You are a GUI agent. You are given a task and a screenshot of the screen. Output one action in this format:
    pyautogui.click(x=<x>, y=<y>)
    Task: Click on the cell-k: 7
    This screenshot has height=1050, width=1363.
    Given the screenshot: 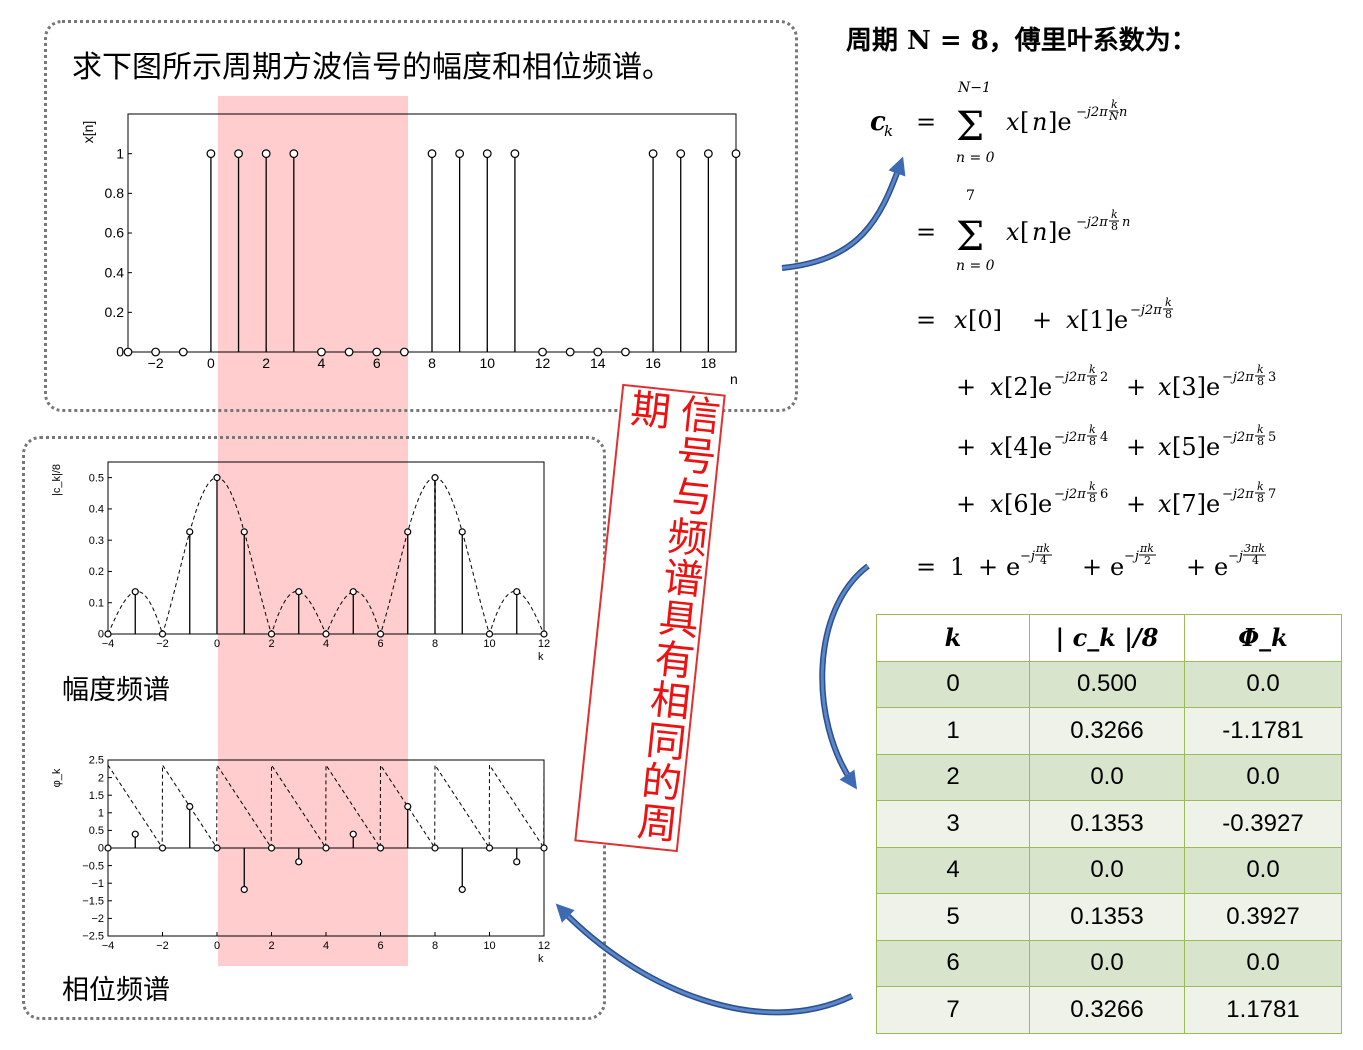 What is the action you would take?
    pyautogui.click(x=953, y=1010)
    